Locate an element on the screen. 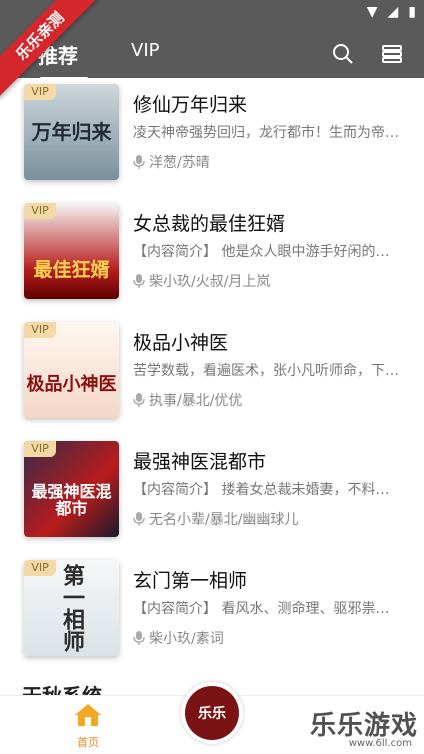 Image resolution: width=424 pixels, height=754 pixels. book-title: 玄门第一相师 is located at coordinates (190, 581).